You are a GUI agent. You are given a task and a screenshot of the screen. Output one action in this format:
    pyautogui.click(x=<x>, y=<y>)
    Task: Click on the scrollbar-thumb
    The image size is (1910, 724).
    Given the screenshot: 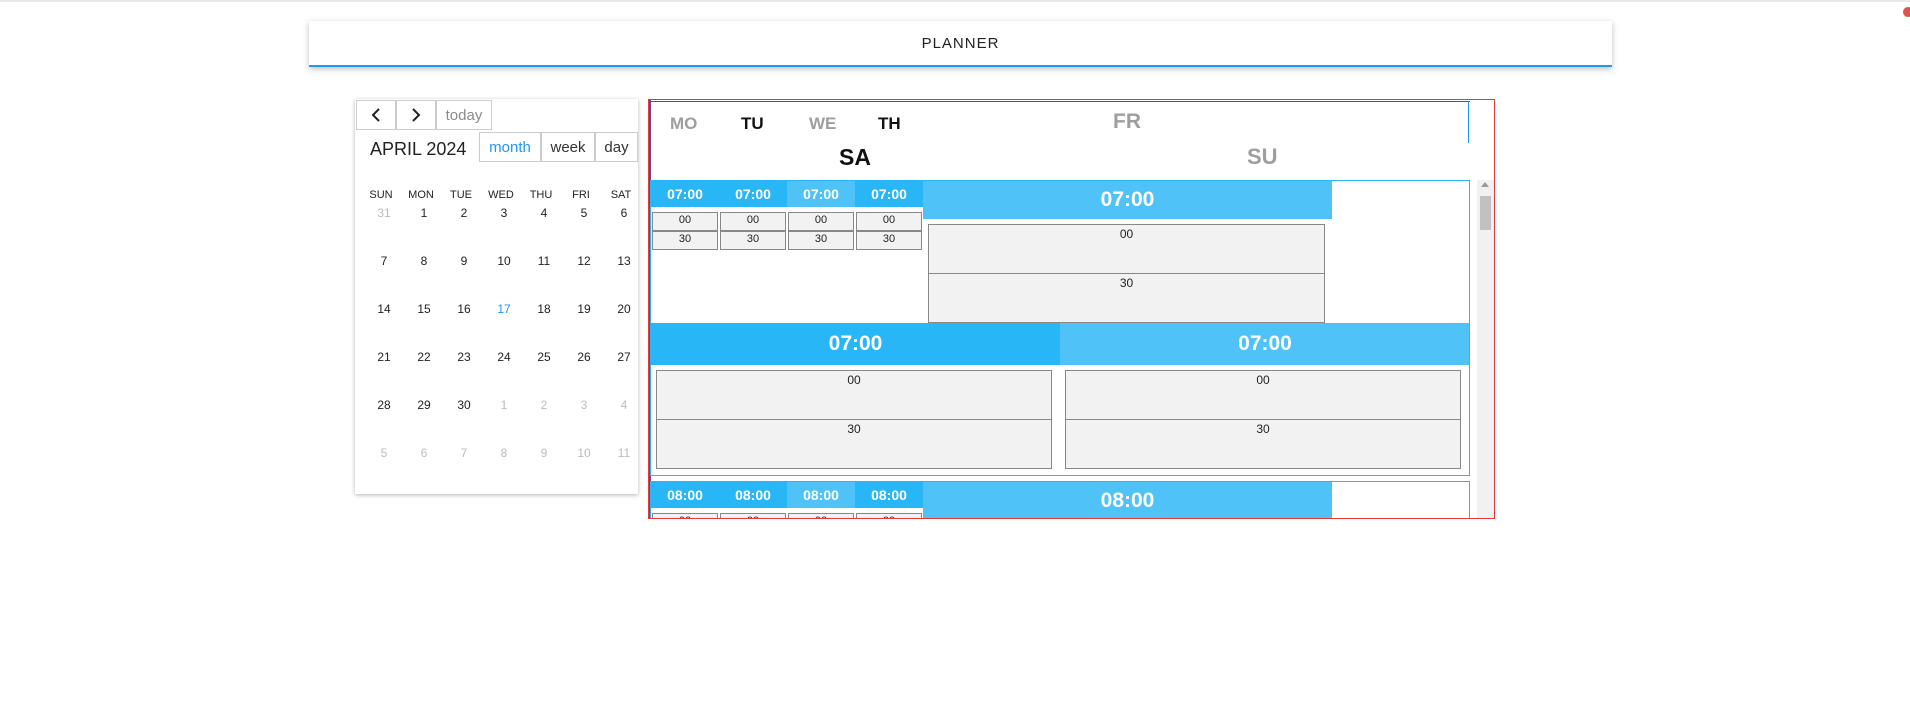 What is the action you would take?
    pyautogui.click(x=1485, y=213)
    